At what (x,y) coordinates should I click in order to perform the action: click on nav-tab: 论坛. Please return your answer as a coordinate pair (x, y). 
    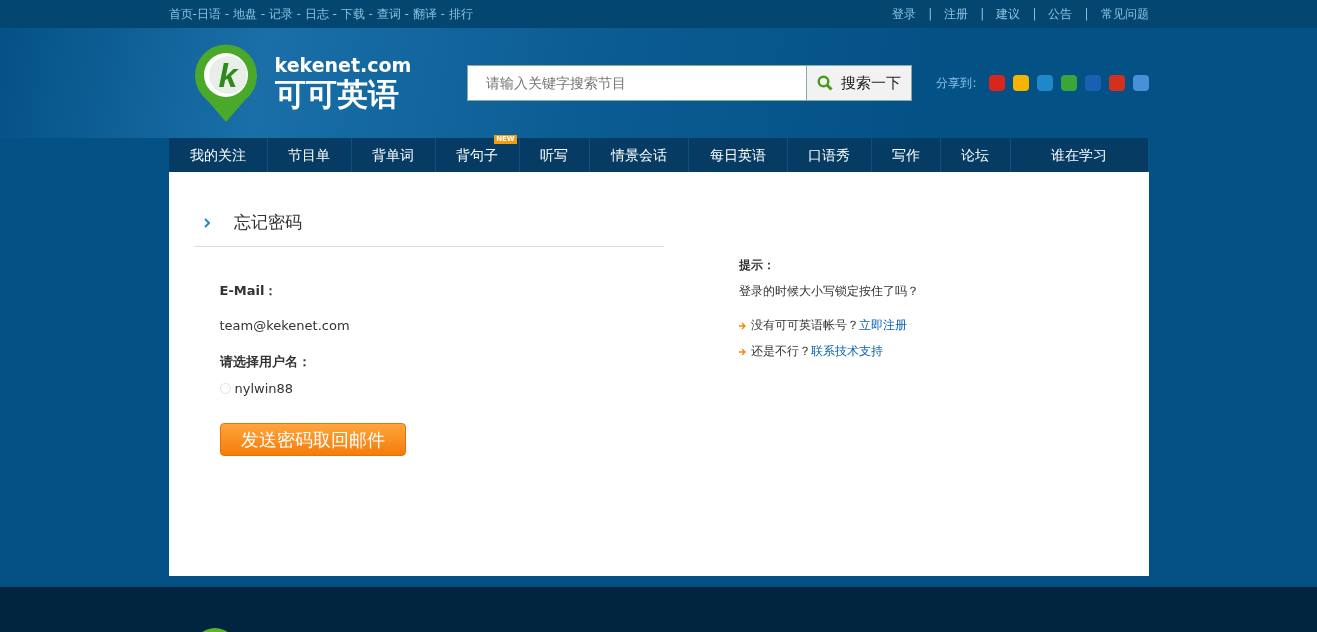
    Looking at the image, I should click on (975, 155).